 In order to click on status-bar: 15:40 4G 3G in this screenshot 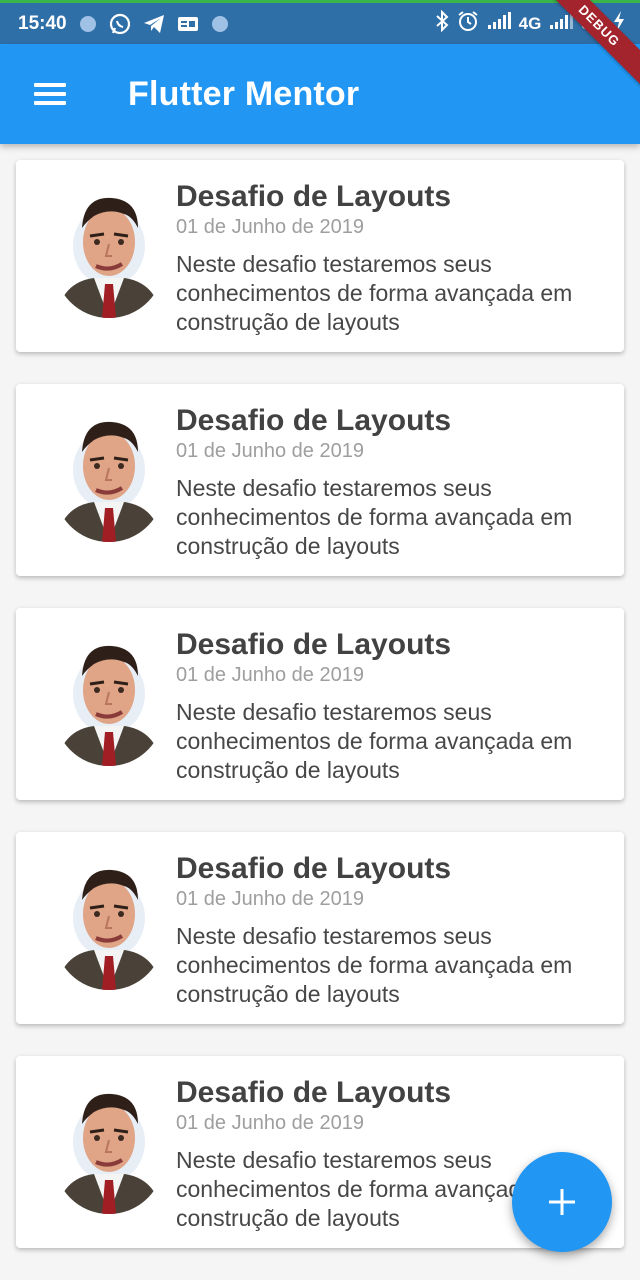, I will do `click(320, 22)`.